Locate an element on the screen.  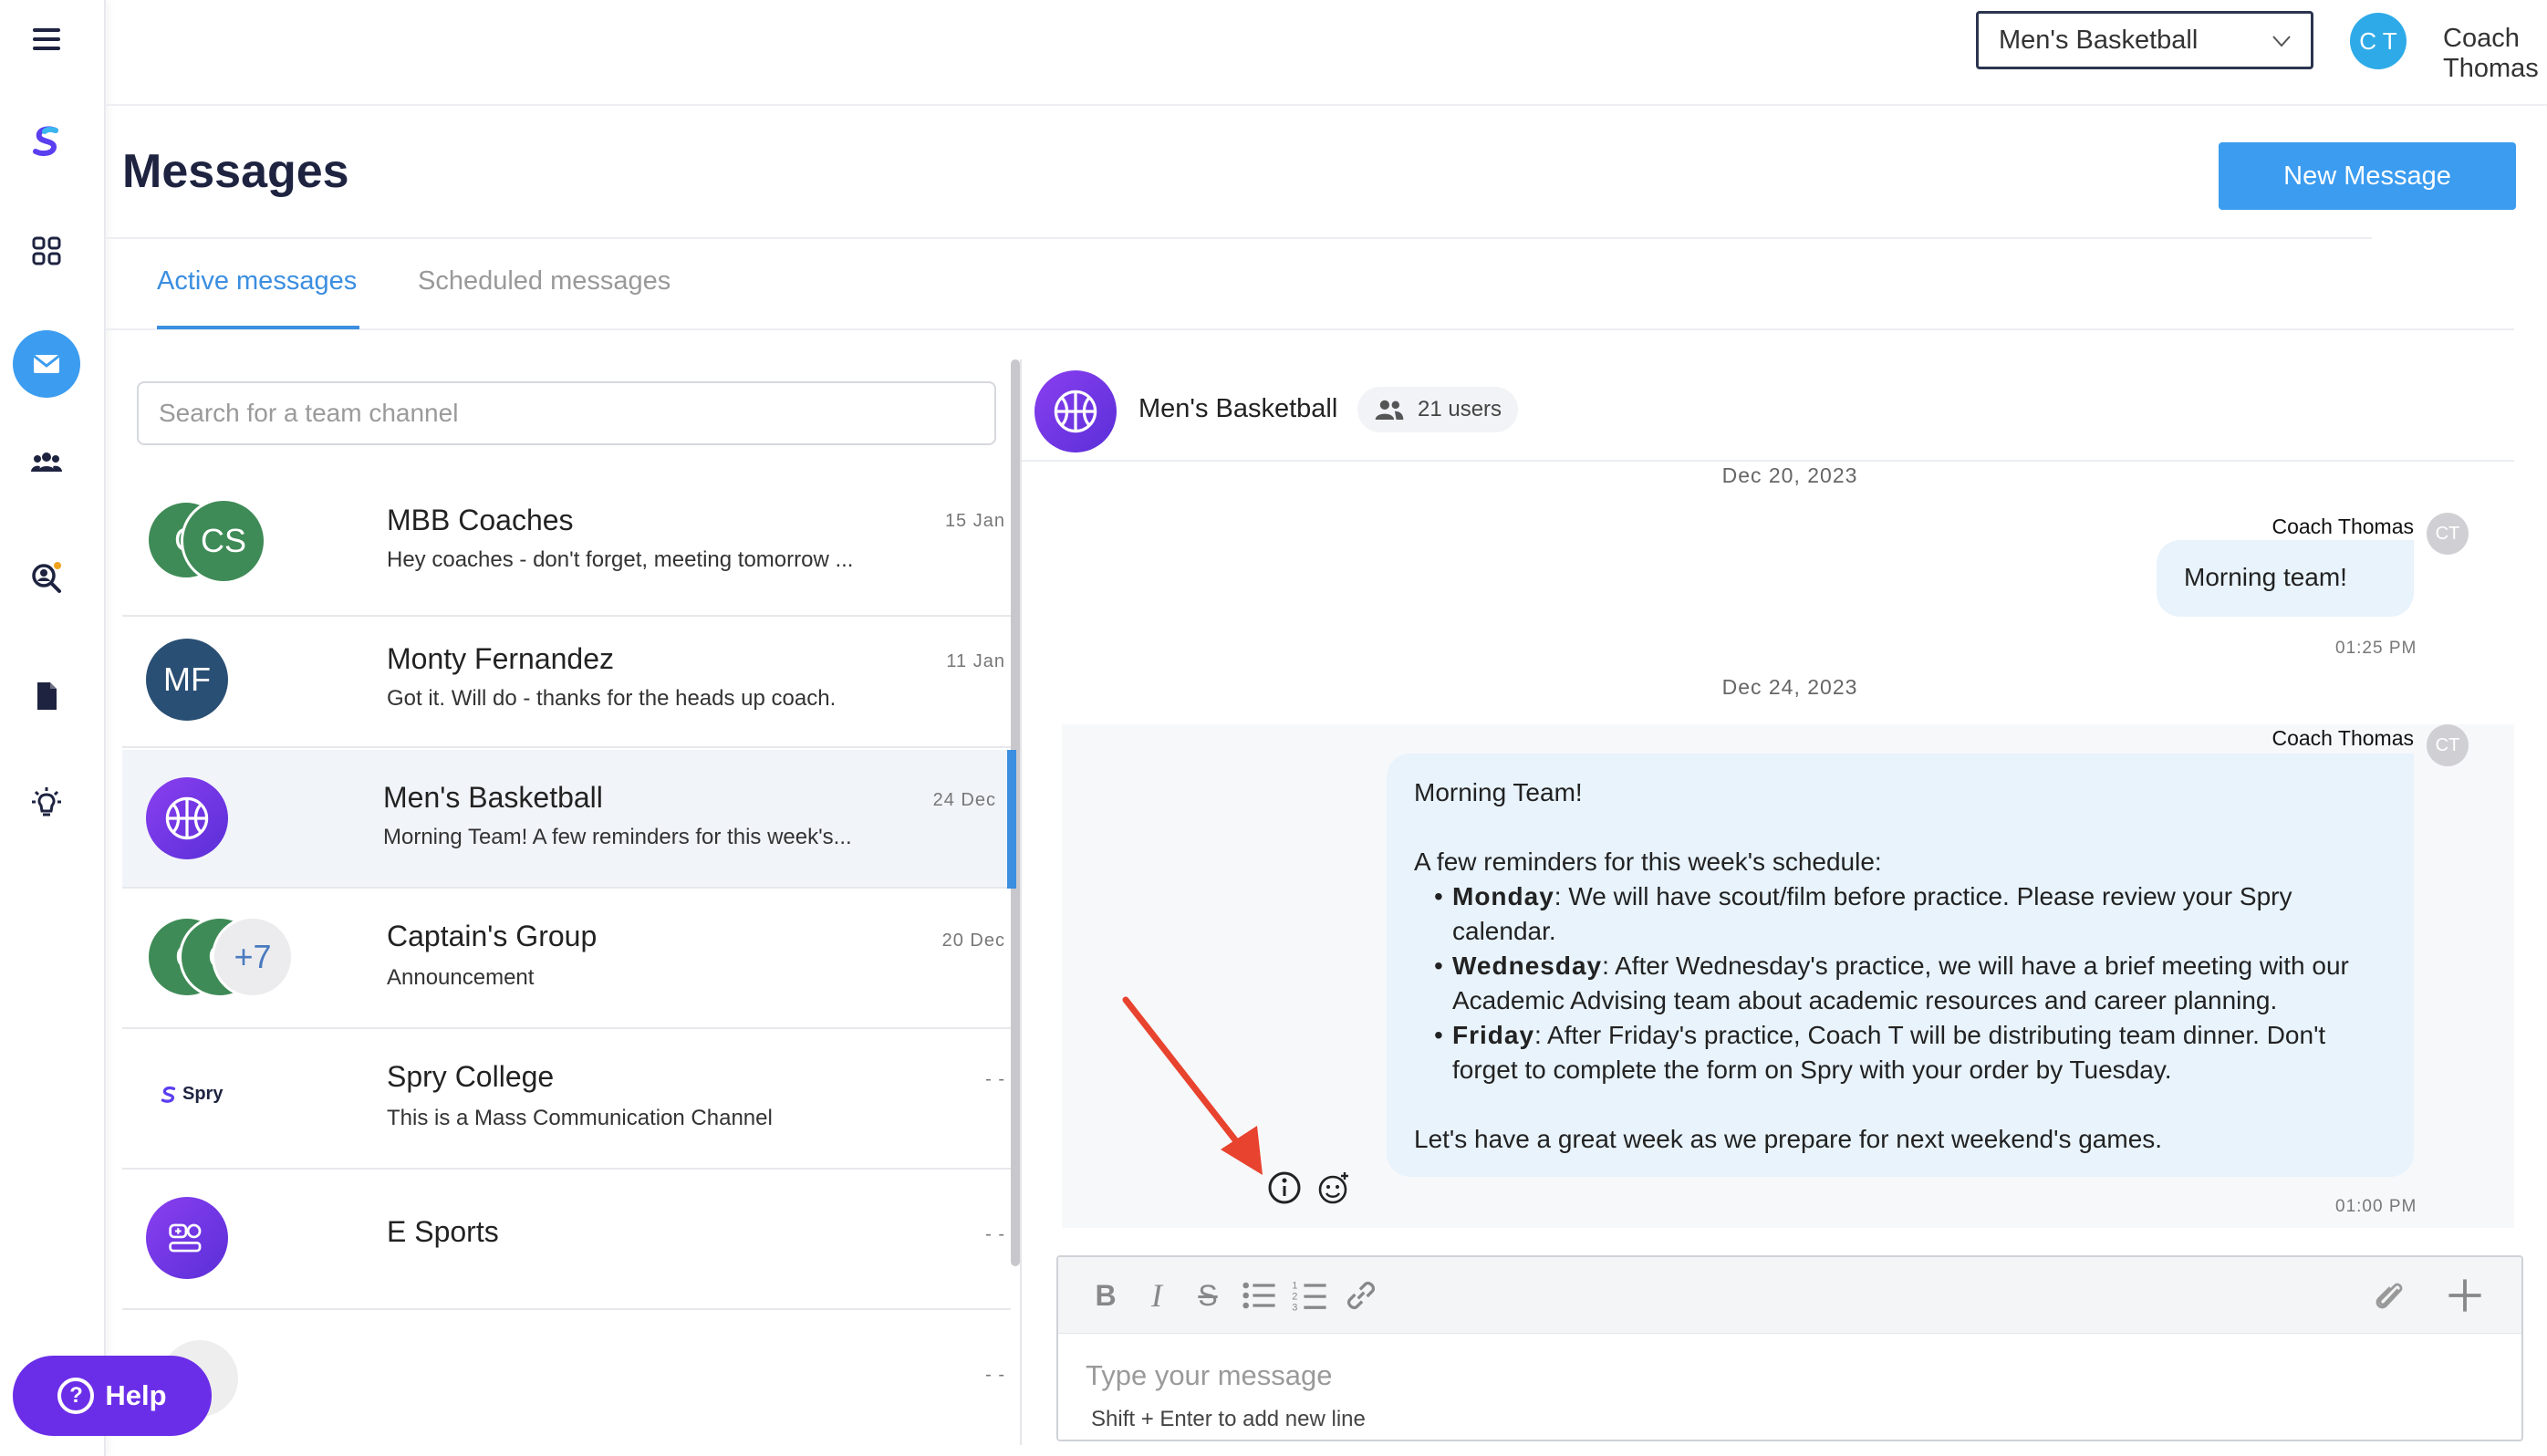
hamburger-menu-icon is located at coordinates (47, 39).